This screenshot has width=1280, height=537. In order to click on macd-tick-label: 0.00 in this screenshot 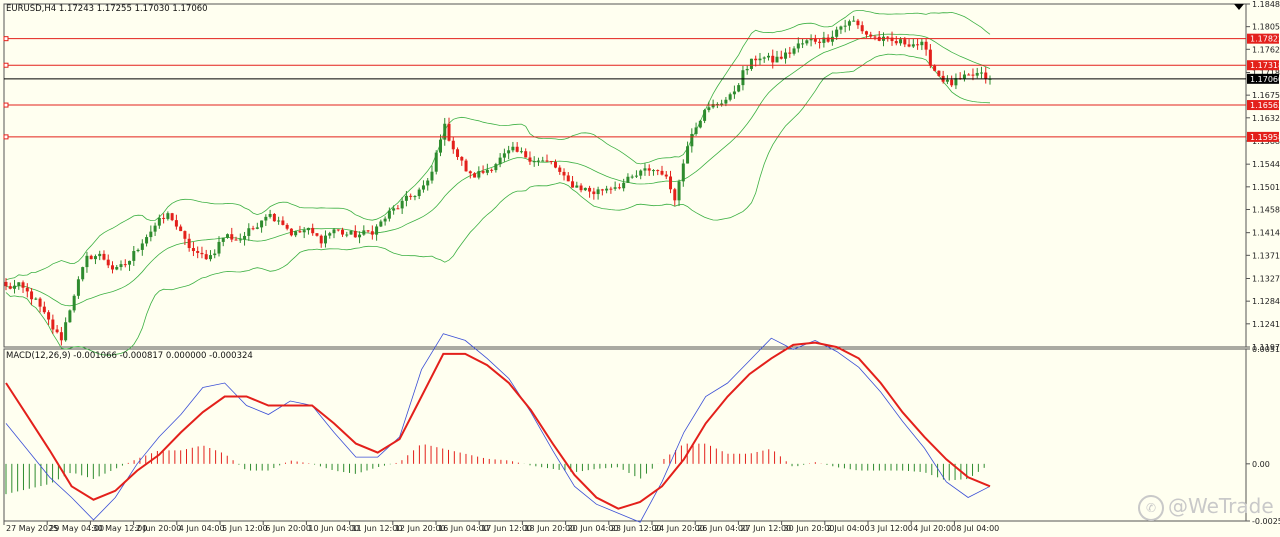, I will do `click(1261, 464)`.